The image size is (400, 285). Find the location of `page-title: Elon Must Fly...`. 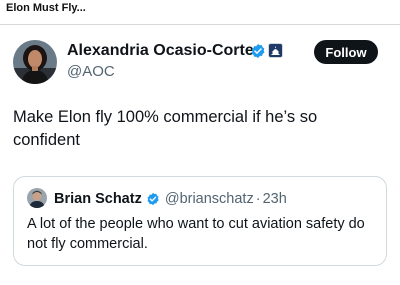

page-title: Elon Must Fly... is located at coordinates (46, 8).